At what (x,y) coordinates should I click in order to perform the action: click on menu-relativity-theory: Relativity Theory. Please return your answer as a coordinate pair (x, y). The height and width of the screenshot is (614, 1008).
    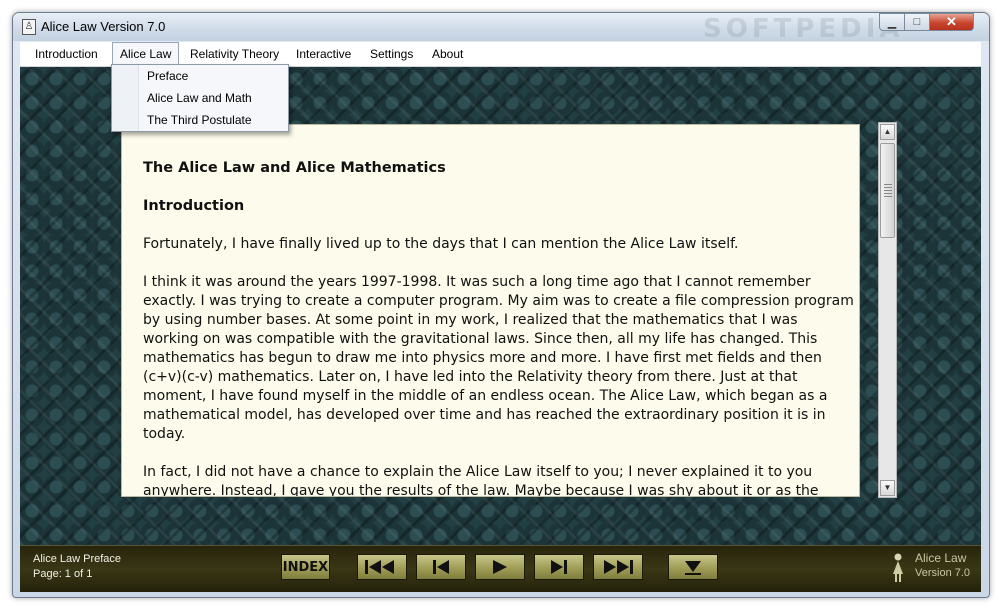
    Looking at the image, I should click on (234, 54).